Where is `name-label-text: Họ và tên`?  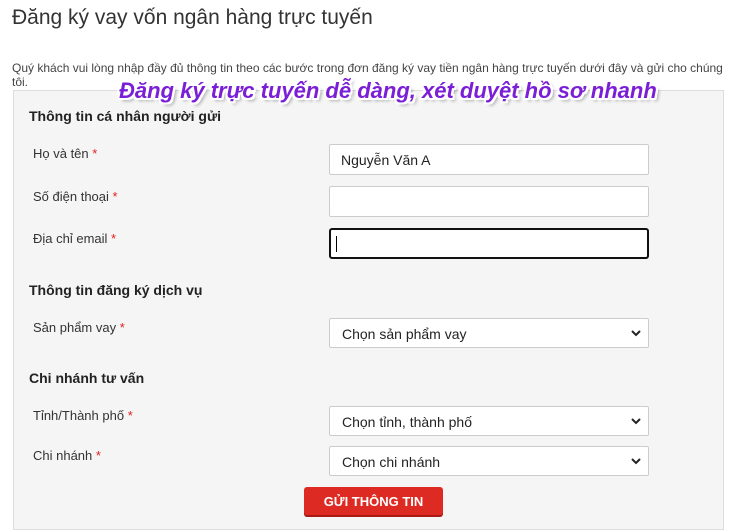
name-label-text: Họ và tên is located at coordinates (61, 153).